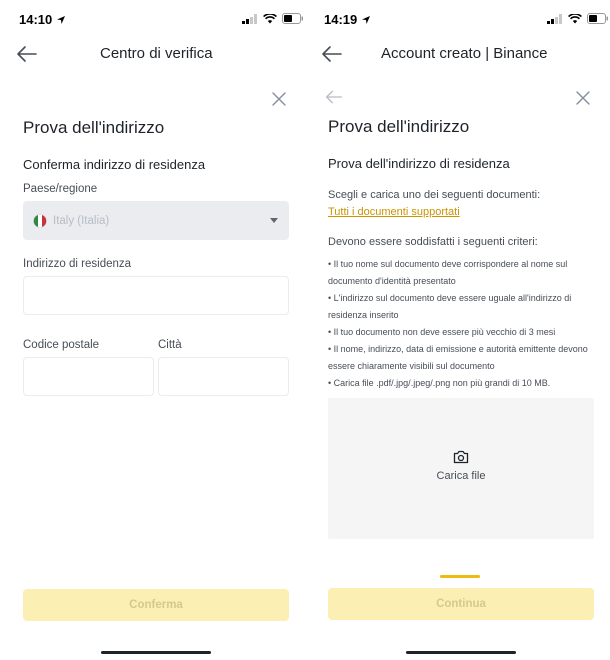 The width and height of the screenshot is (610, 660). What do you see at coordinates (81, 220) in the screenshot?
I see `country-value: Italy (Italia)` at bounding box center [81, 220].